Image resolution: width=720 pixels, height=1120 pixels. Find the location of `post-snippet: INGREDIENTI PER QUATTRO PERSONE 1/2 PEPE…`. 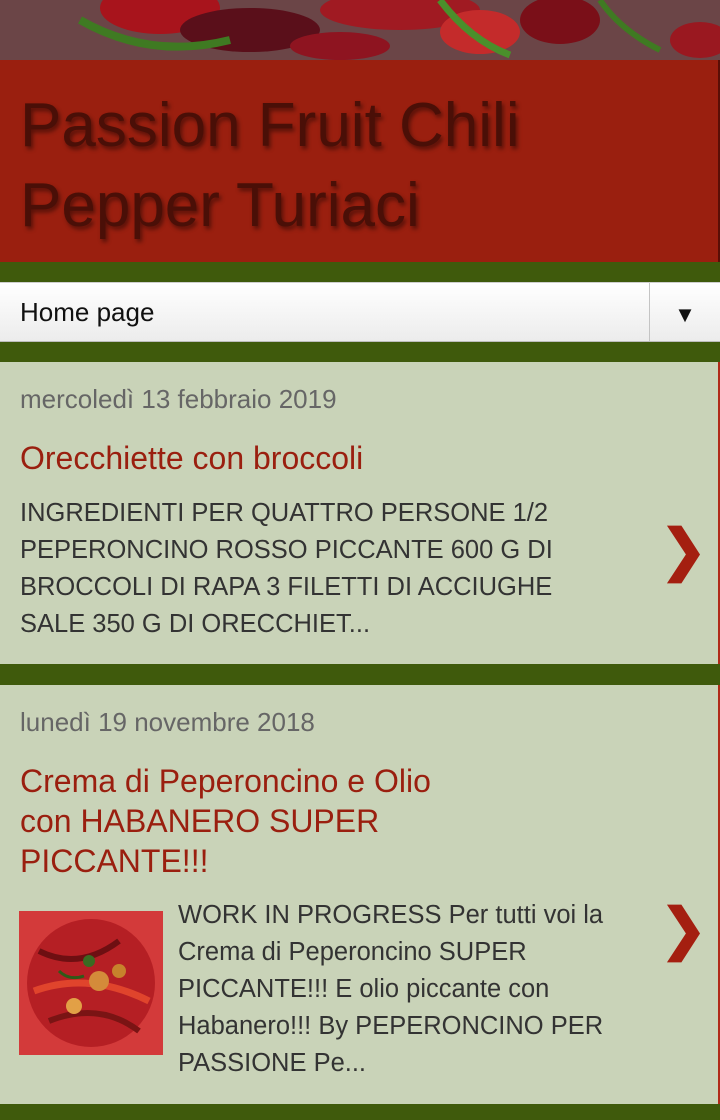

post-snippet: INGREDIENTI PER QUATTRO PERSONE 1/2 PEPE… is located at coordinates (286, 568).